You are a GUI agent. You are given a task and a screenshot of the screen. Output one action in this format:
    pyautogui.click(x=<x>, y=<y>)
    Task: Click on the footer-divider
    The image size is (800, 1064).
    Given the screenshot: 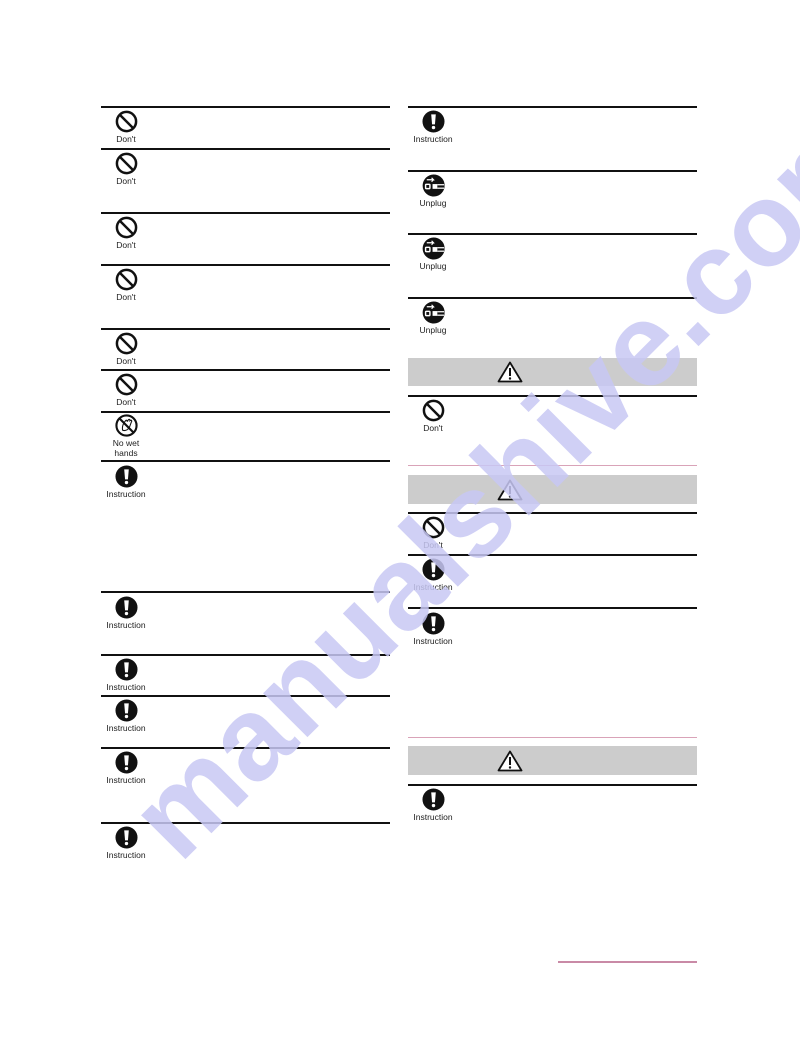 What is the action you would take?
    pyautogui.click(x=627, y=962)
    